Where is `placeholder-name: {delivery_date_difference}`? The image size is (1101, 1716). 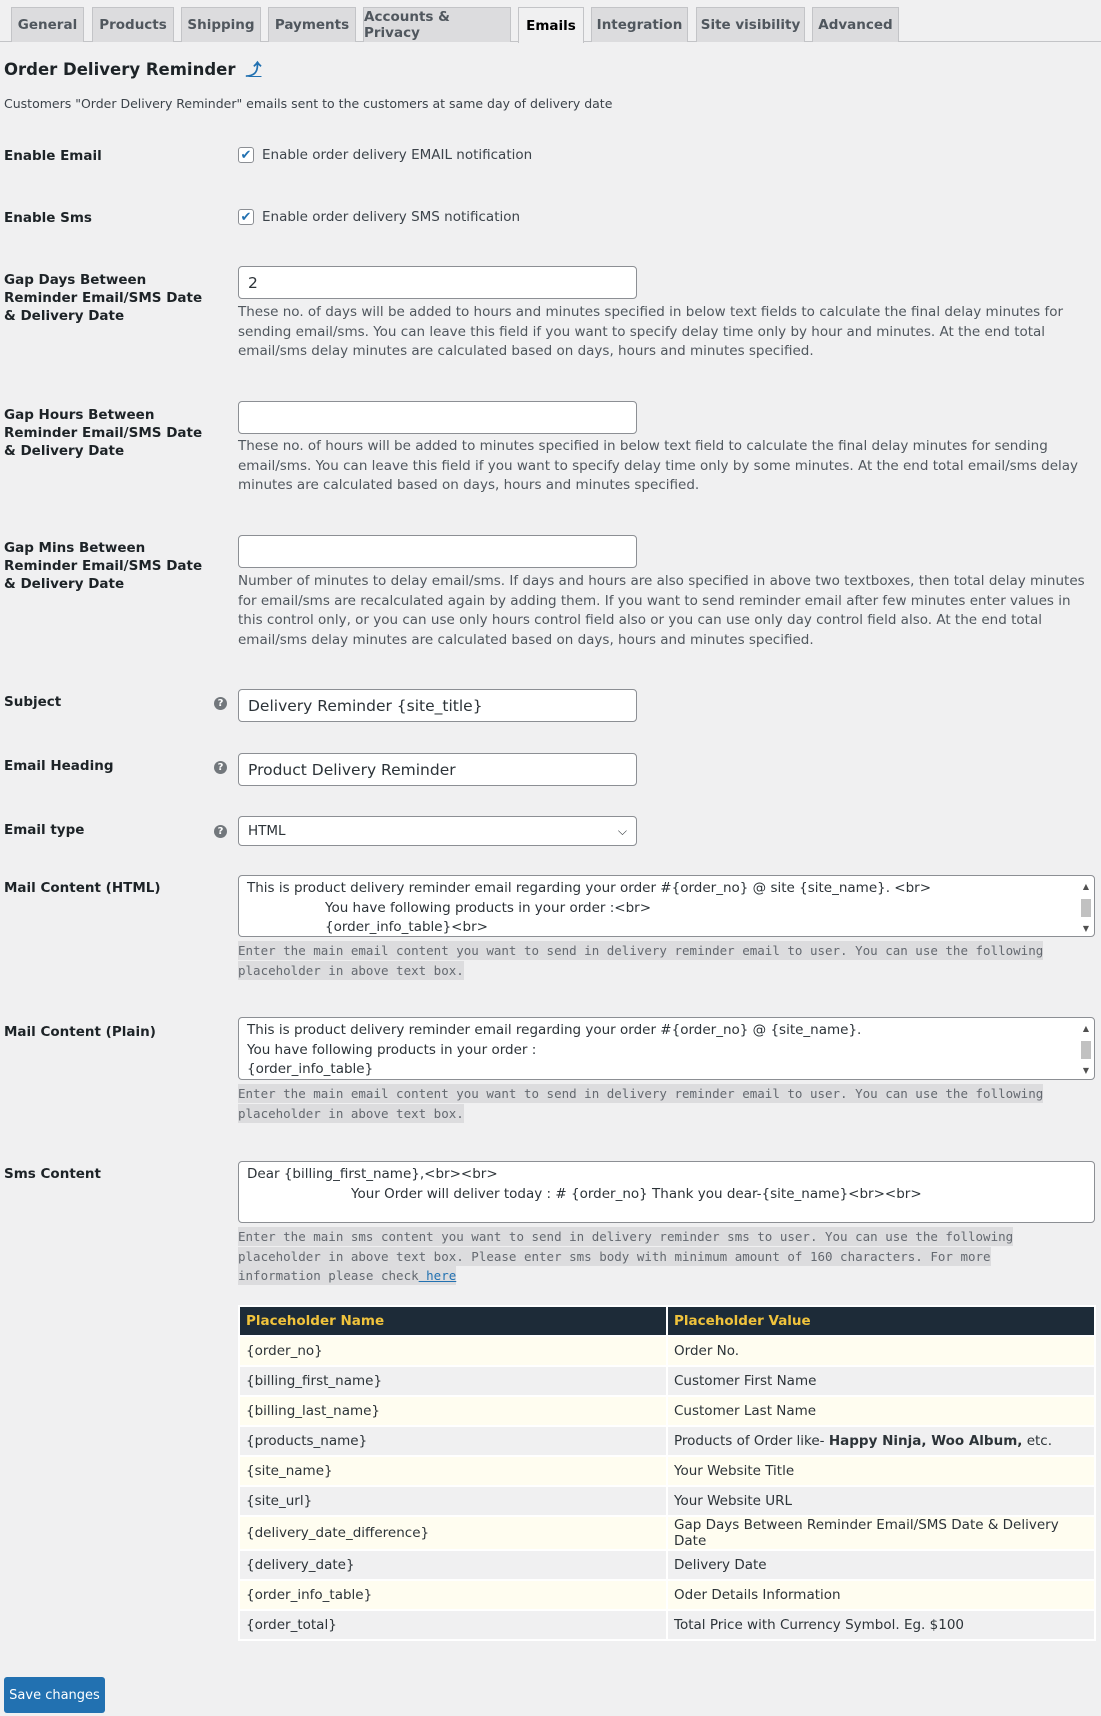
placeholder-name: {delivery_date_difference} is located at coordinates (453, 1533).